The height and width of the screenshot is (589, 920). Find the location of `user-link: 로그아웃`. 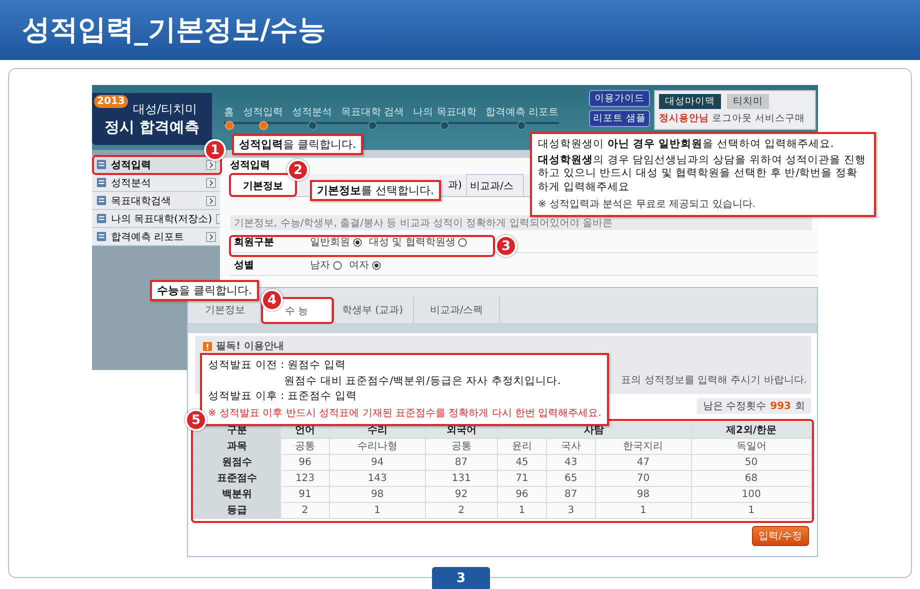

user-link: 로그아웃 is located at coordinates (732, 118).